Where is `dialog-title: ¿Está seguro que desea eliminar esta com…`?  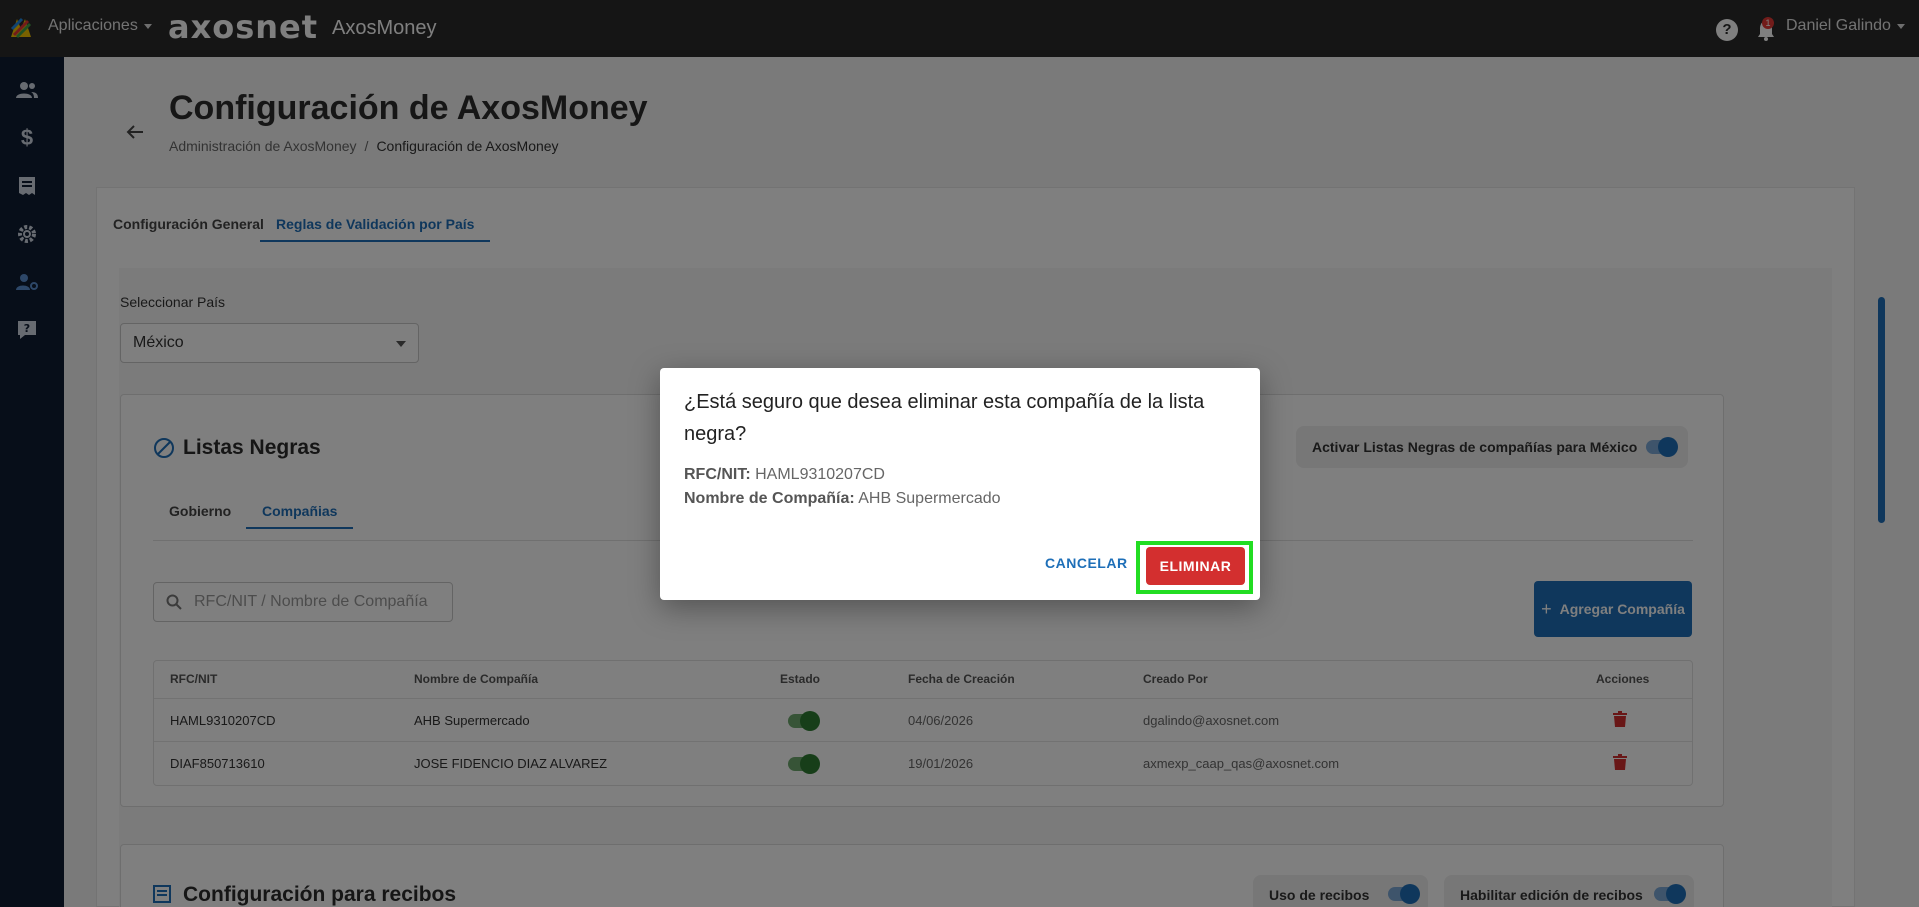
dialog-title: ¿Está seguro que desea eliminar esta com… is located at coordinates (944, 418).